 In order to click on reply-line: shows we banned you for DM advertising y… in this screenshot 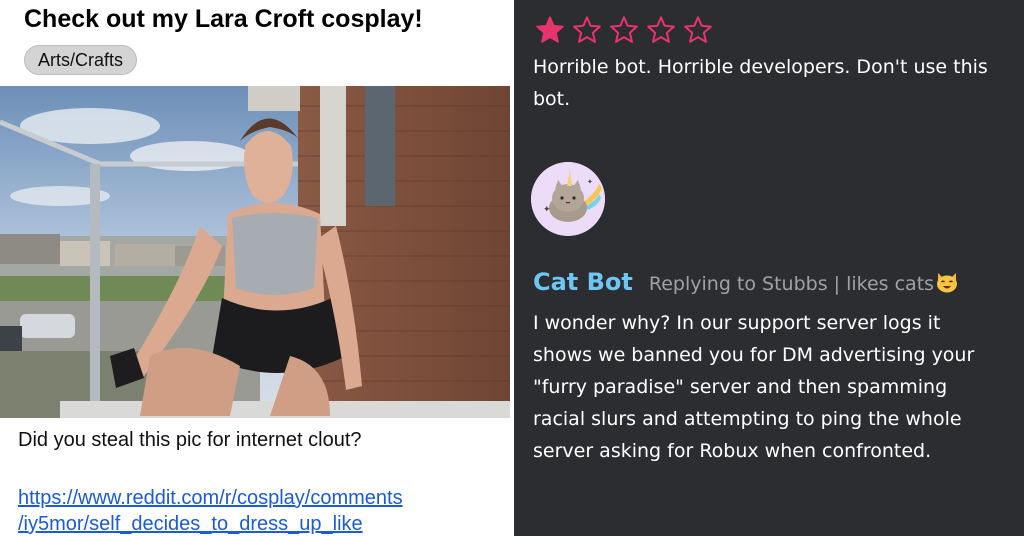, I will do `click(754, 355)`.